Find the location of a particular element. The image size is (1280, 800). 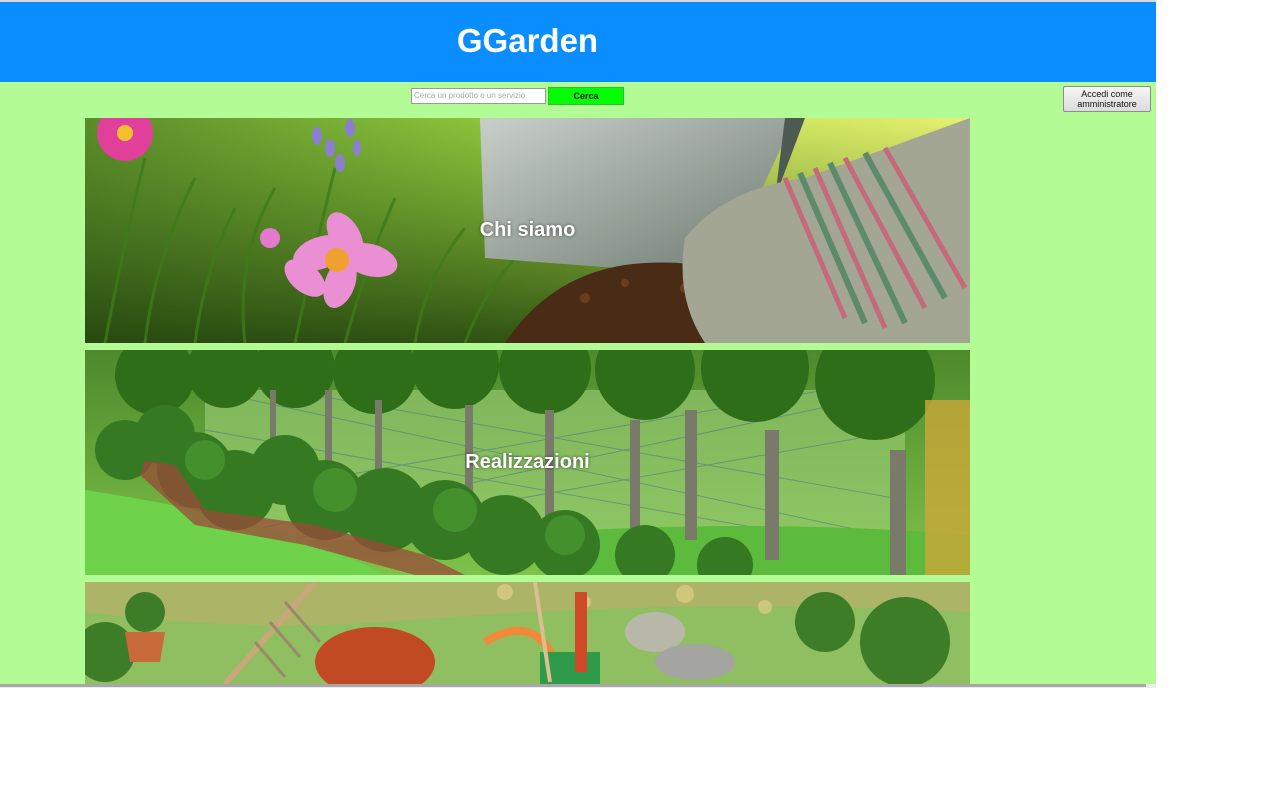

site-header: GGarden is located at coordinates (578, 42).